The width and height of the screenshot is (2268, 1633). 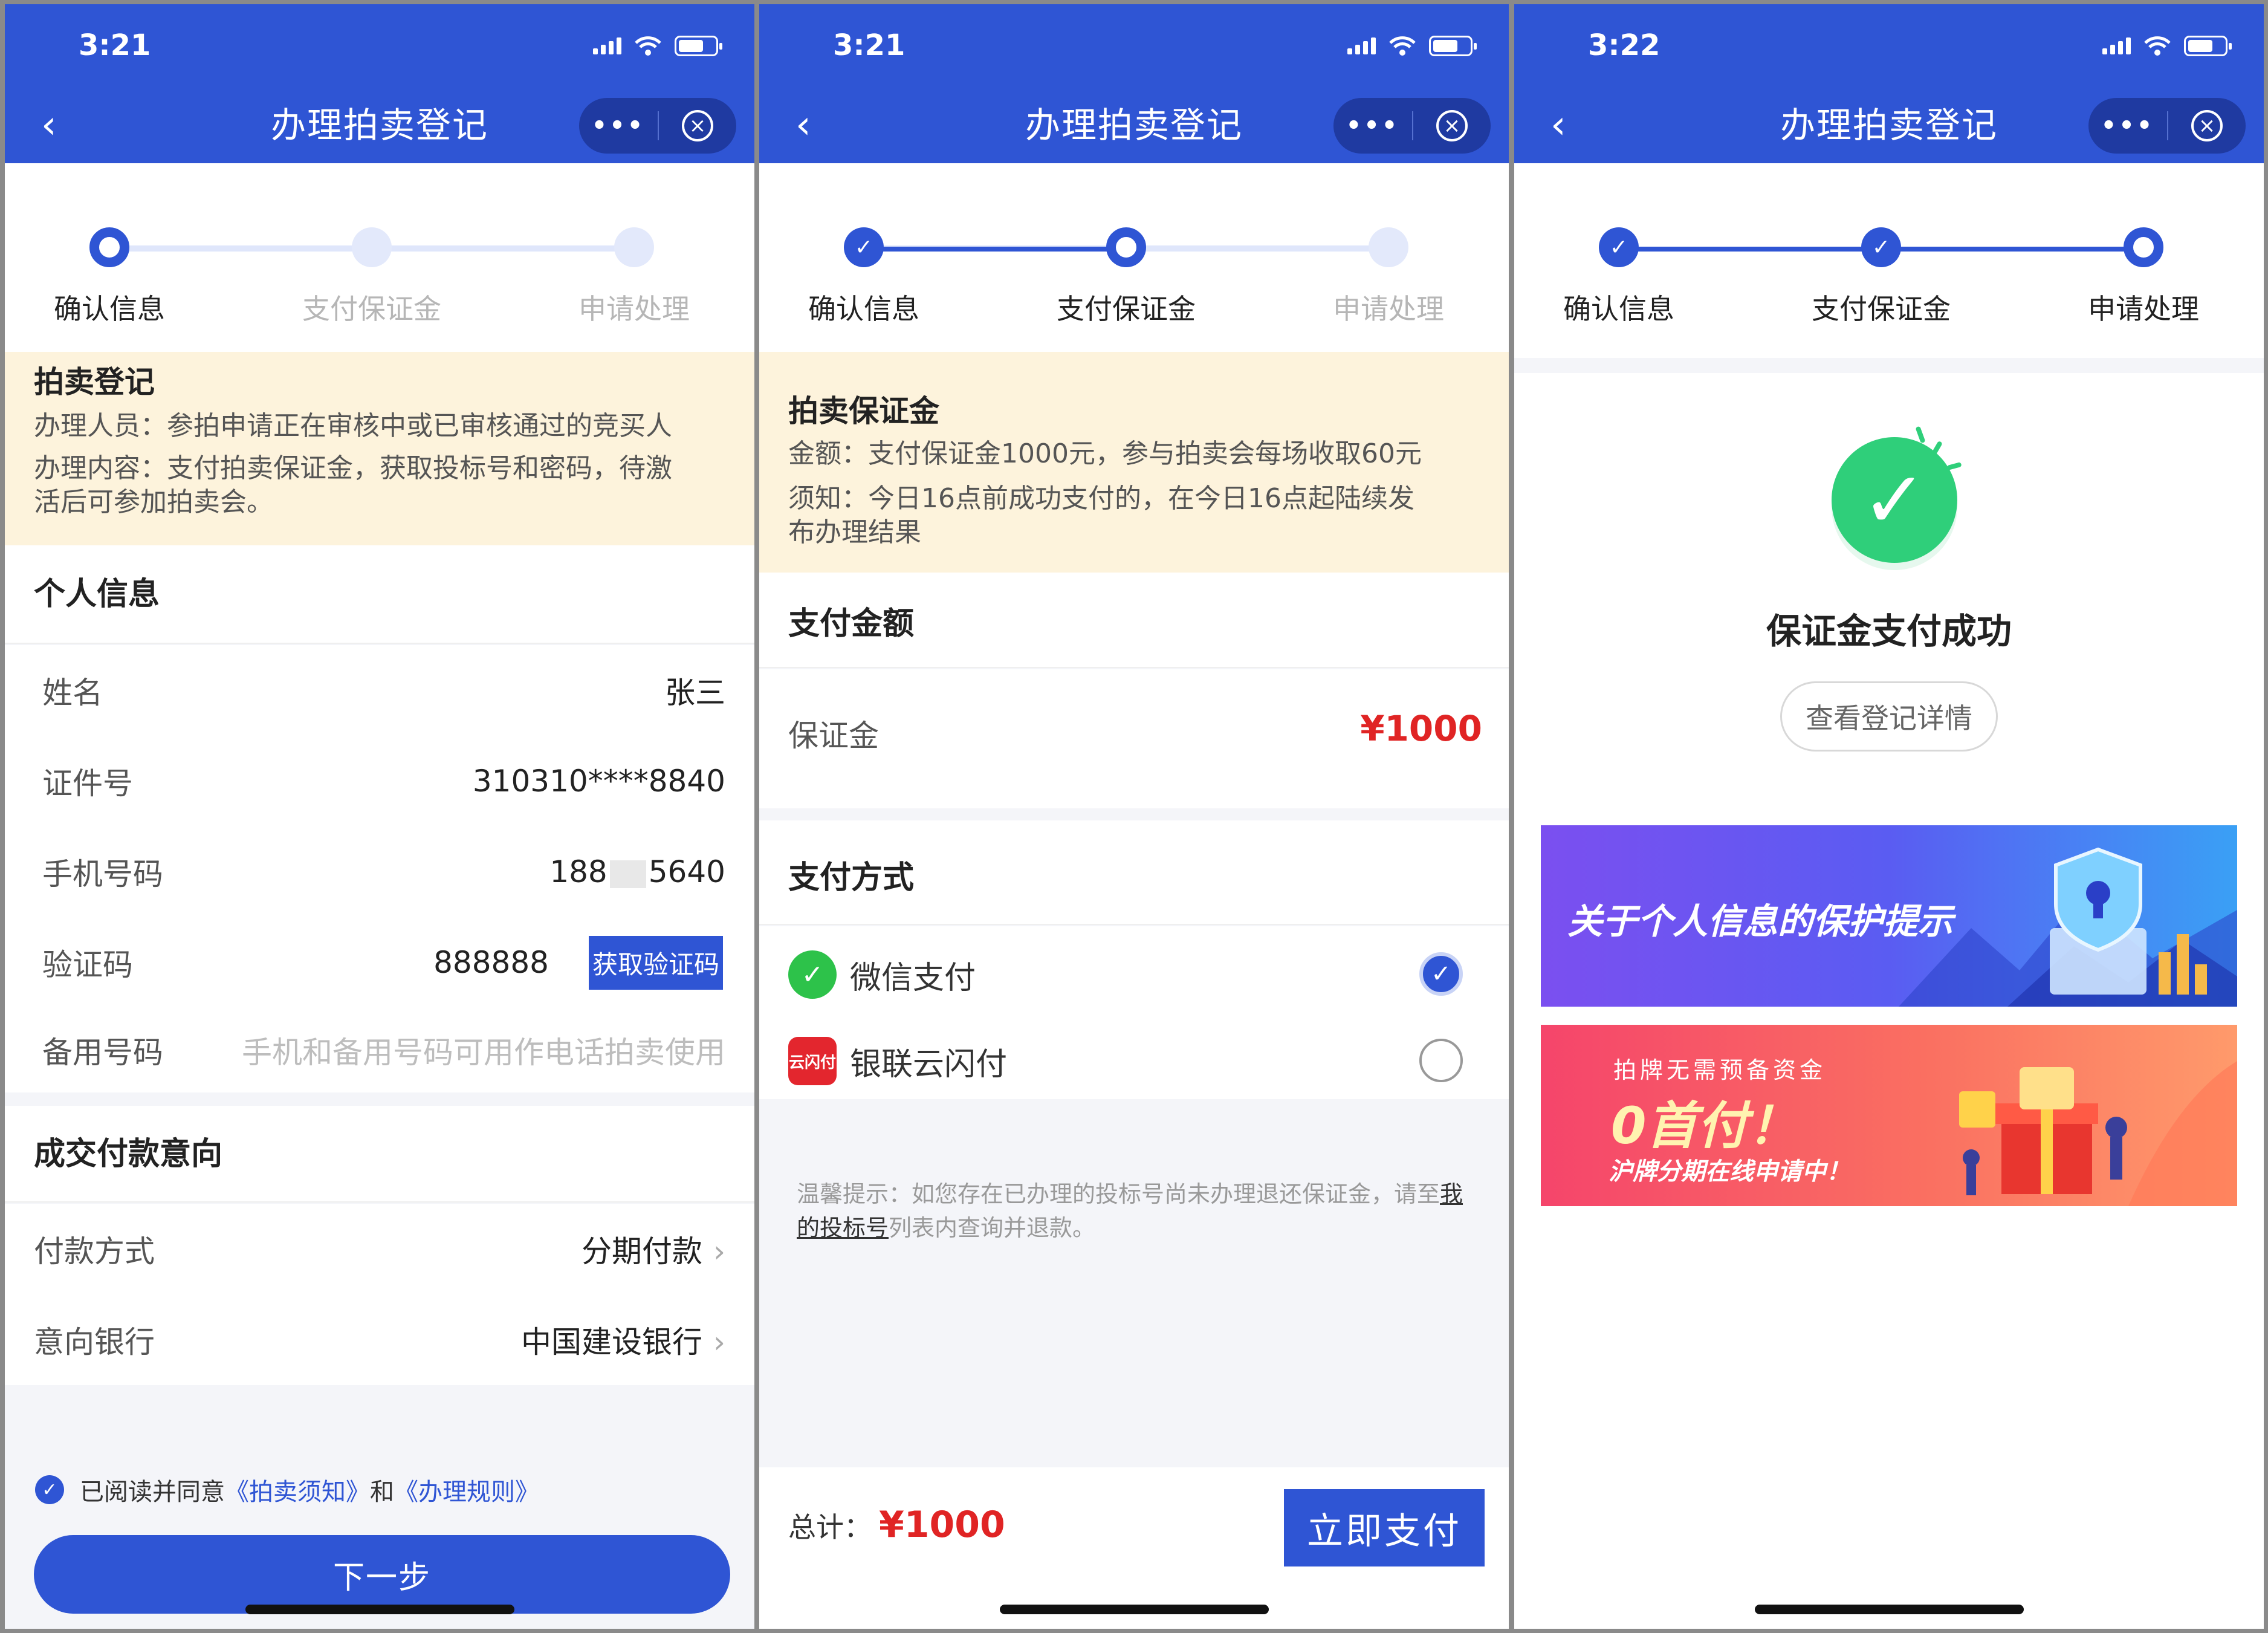 I want to click on unionpay-option: 云闪付 银联云闪付, so click(x=1134, y=1056).